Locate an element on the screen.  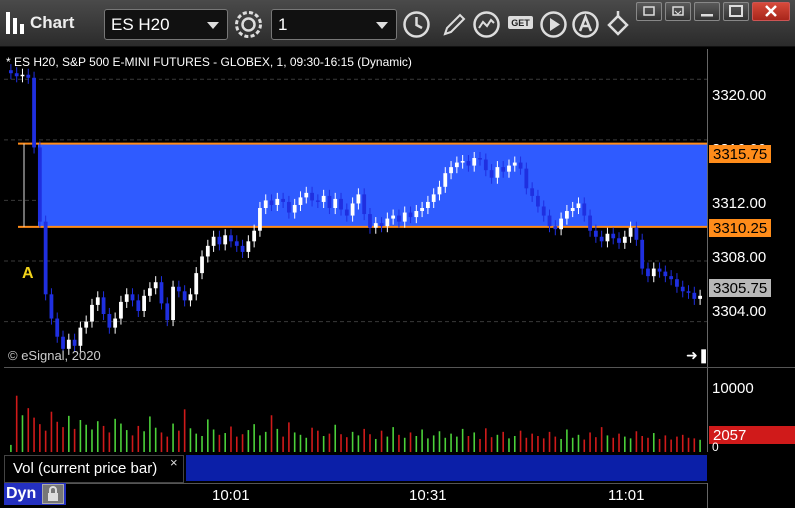
symbol-input: ES H20 is located at coordinates (166, 24).